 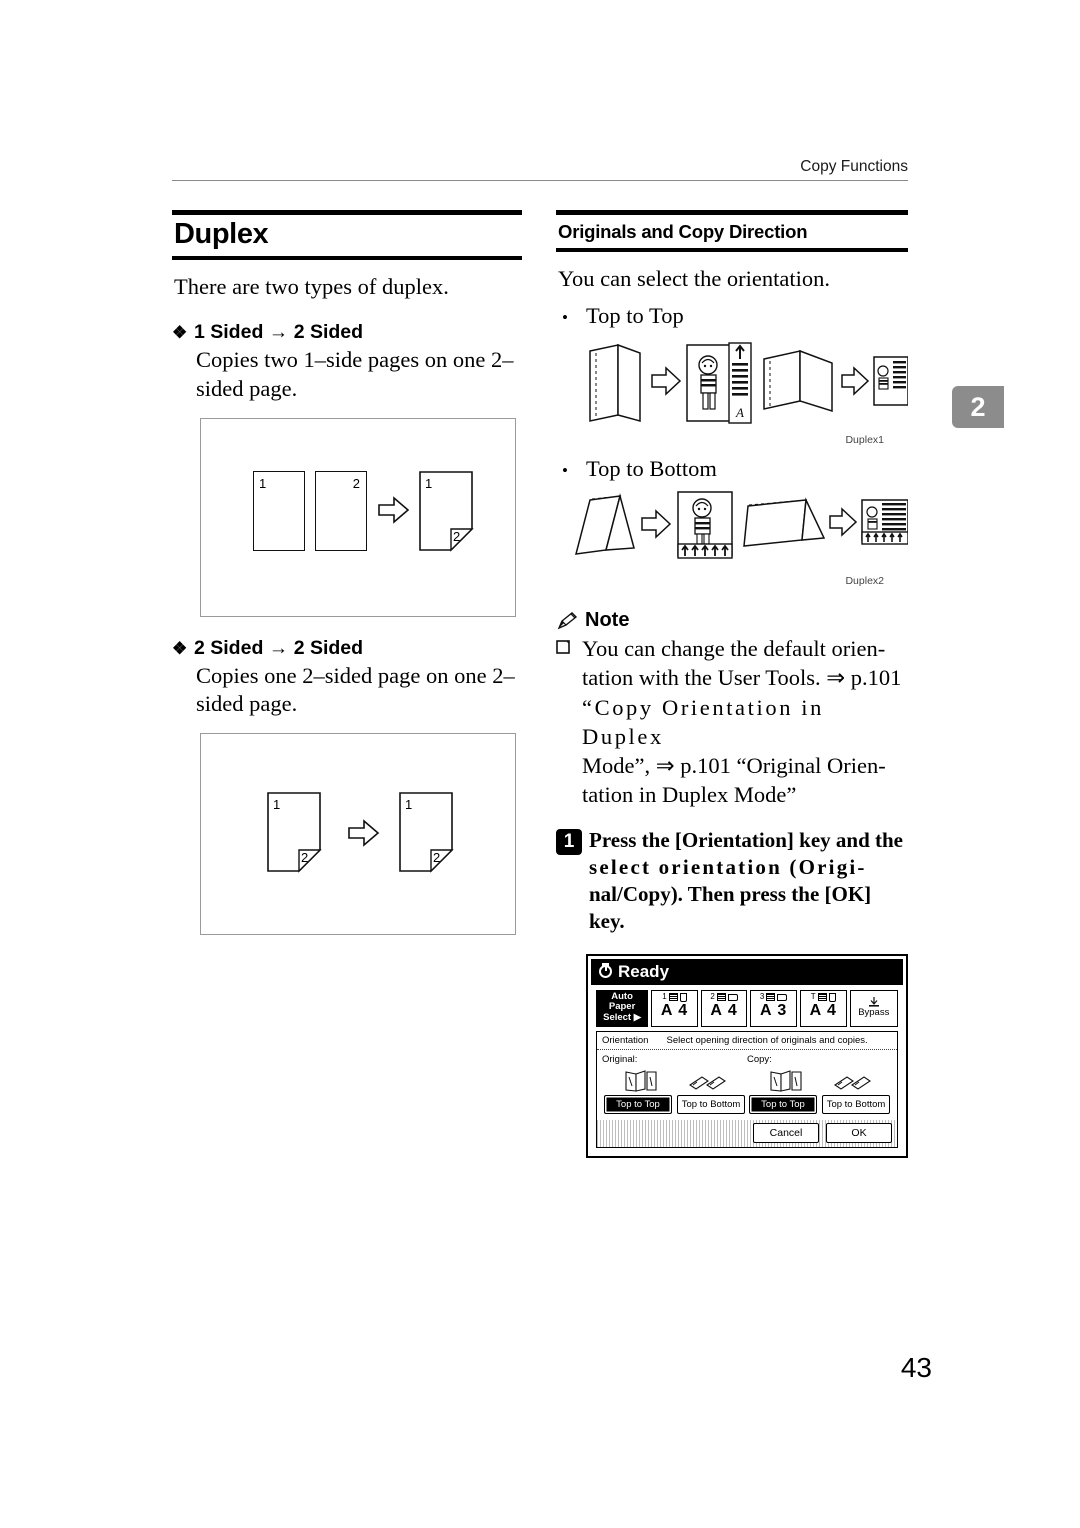 I want to click on bullet-label: Top to Top, so click(x=635, y=316).